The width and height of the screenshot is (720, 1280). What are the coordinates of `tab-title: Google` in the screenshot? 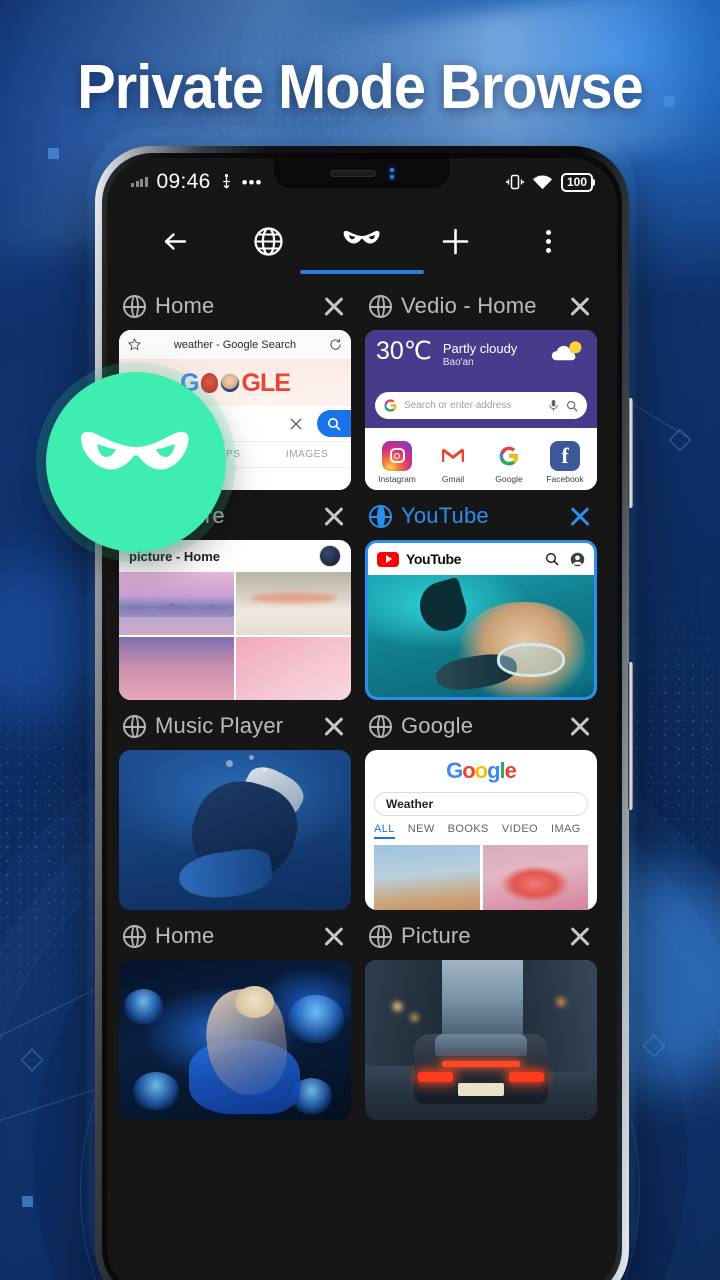 It's located at (437, 725).